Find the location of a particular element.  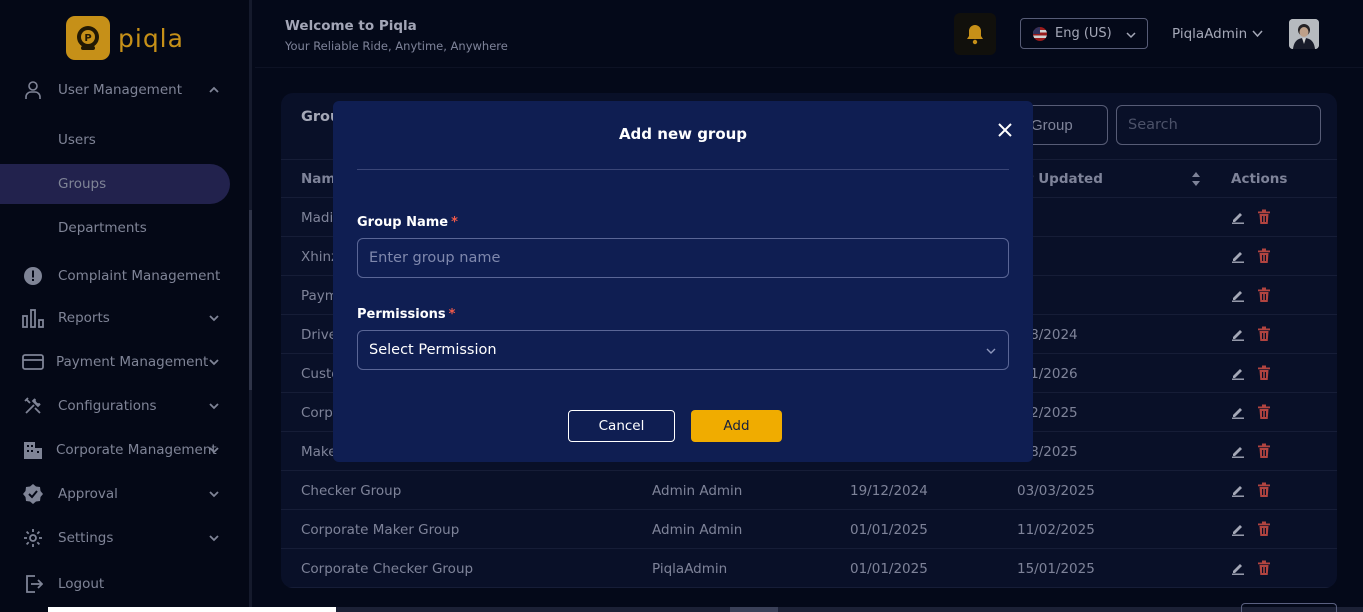

bottom-panel is located at coordinates (192, 609).